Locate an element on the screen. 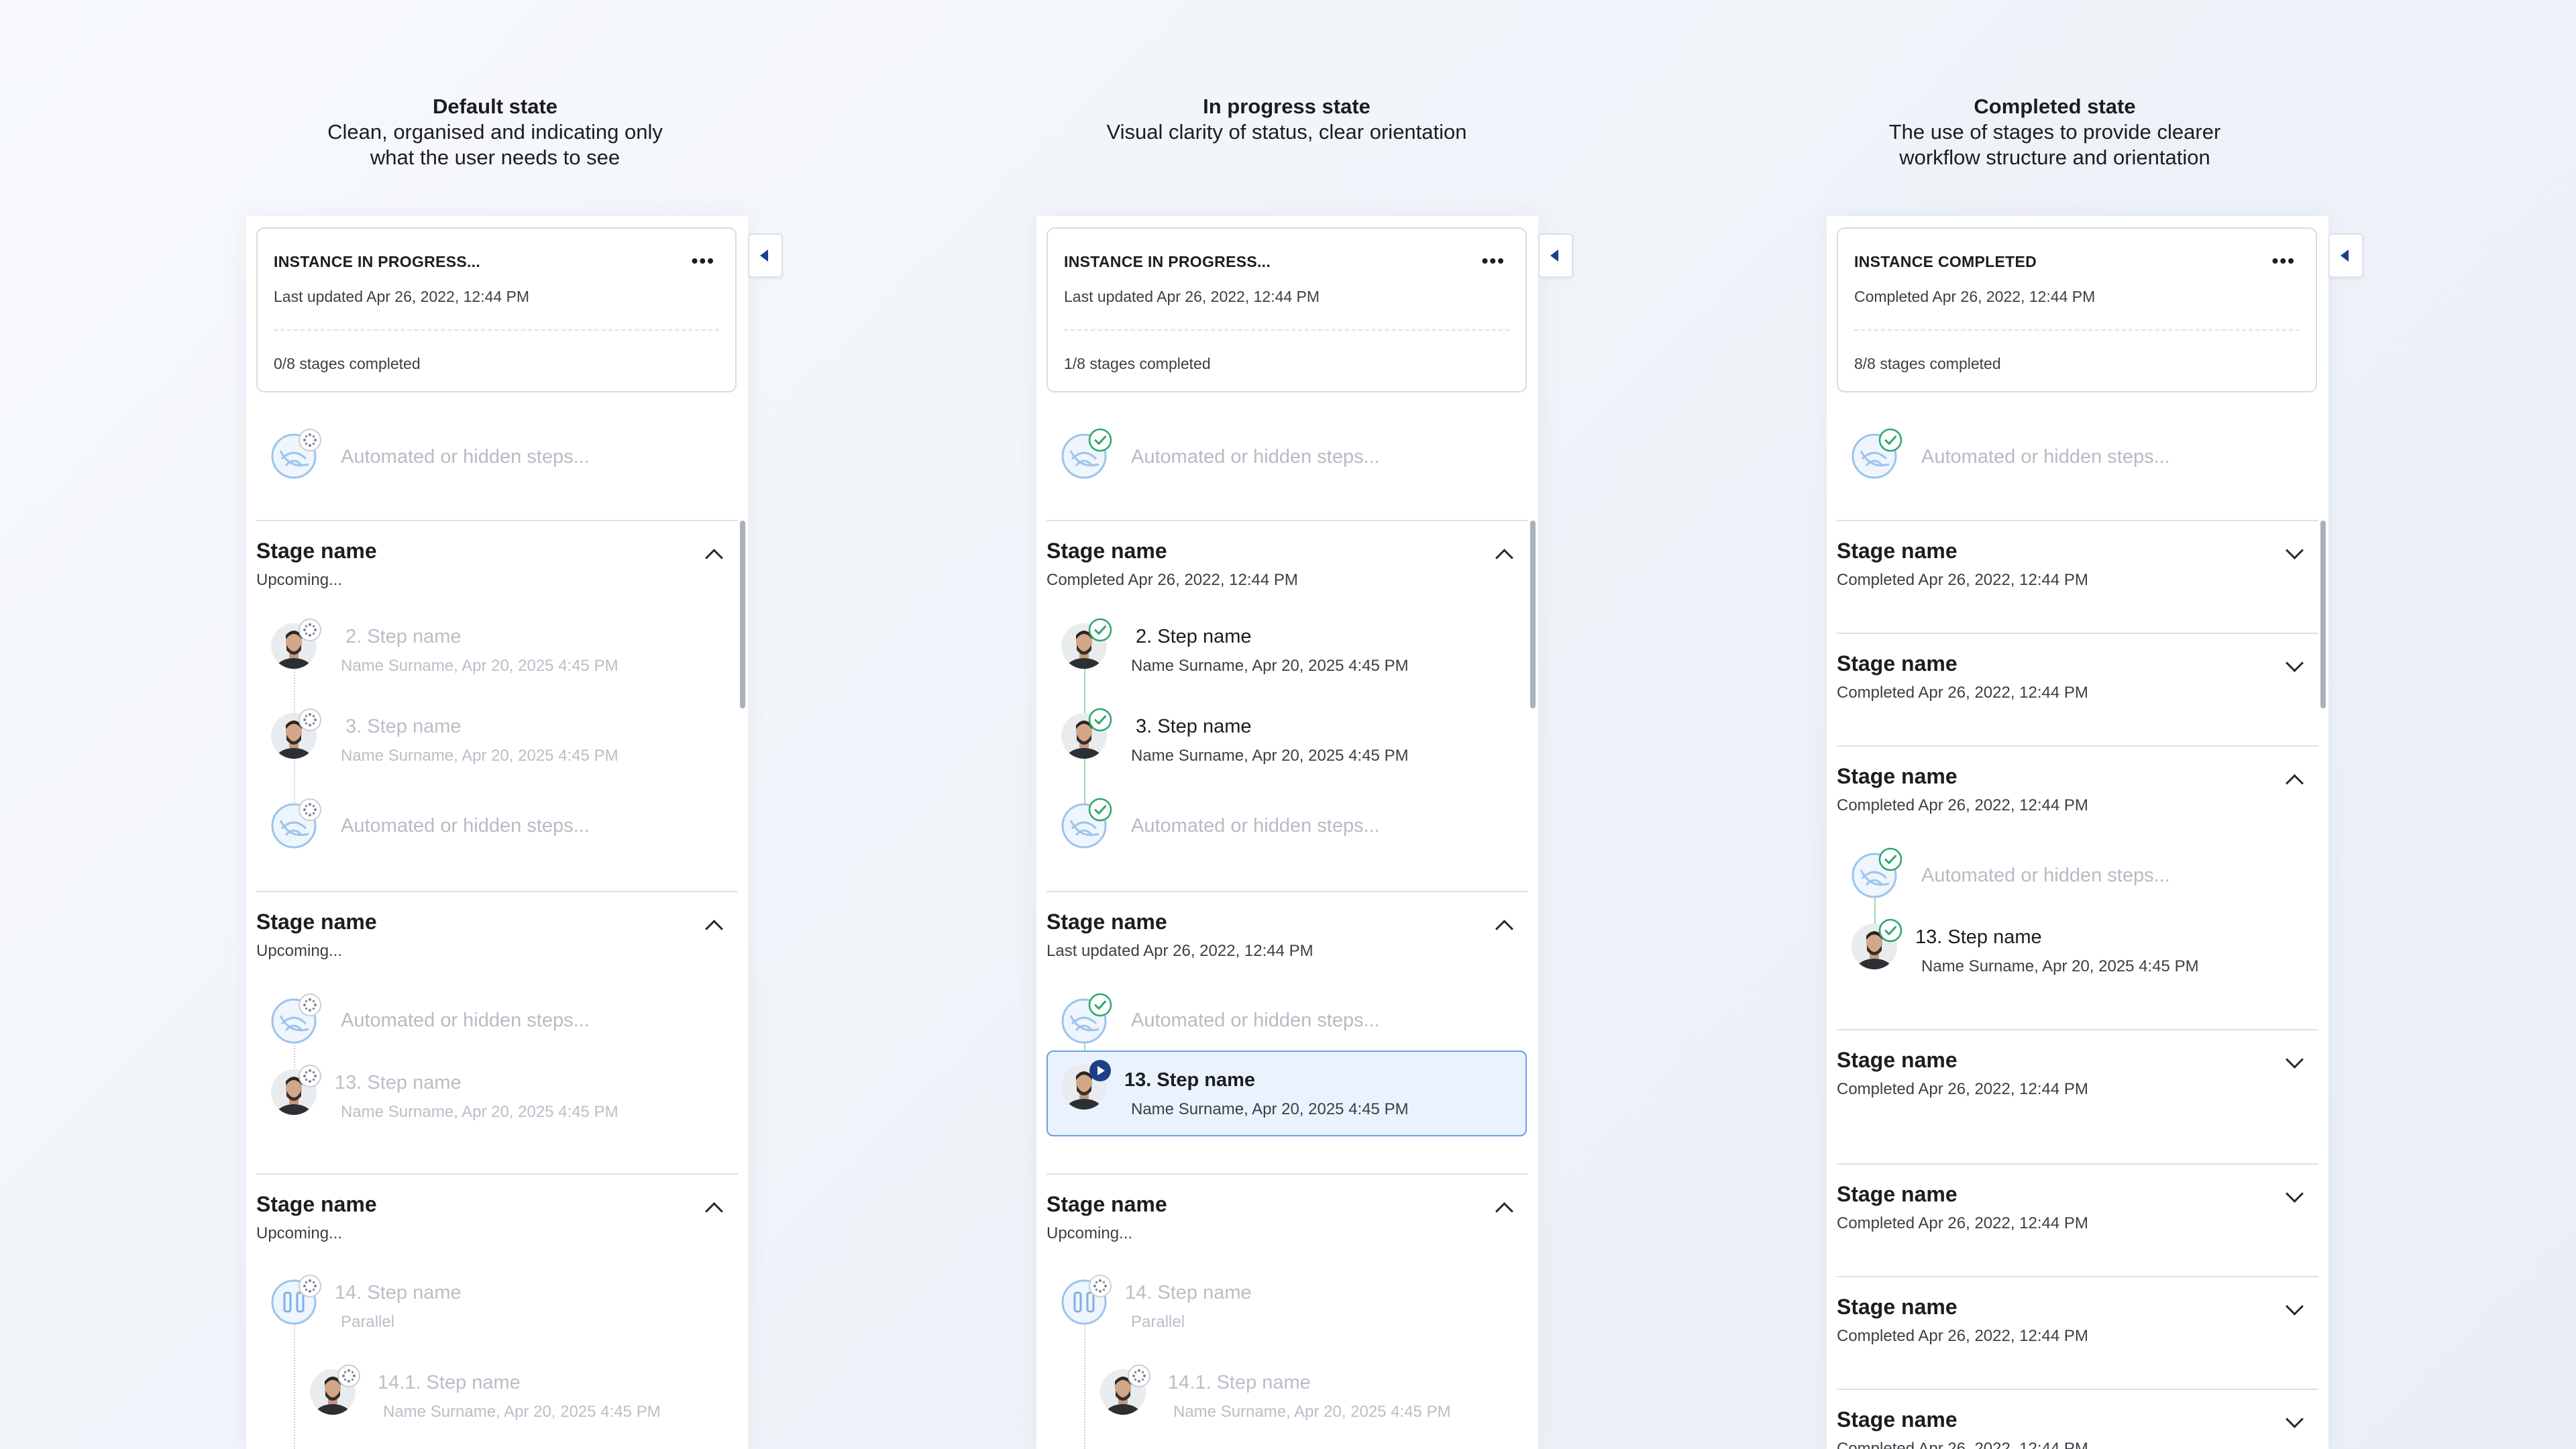 The image size is (2576, 1449). instance-status: INSTANCE COMPLETED is located at coordinates (1945, 261).